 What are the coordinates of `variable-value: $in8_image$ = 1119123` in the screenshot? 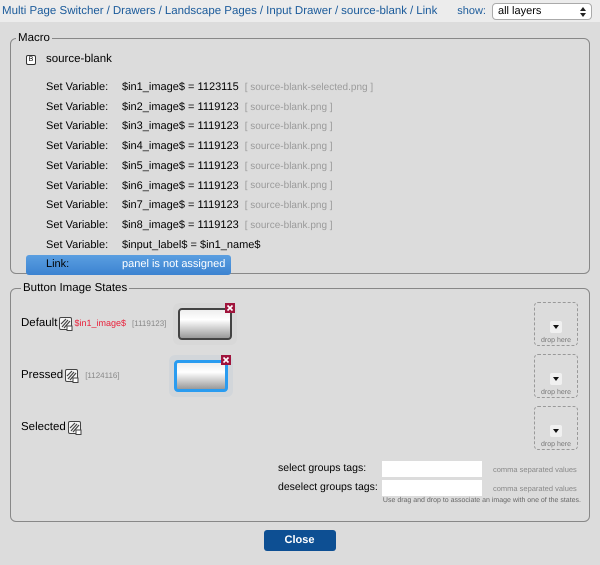 It's located at (181, 225).